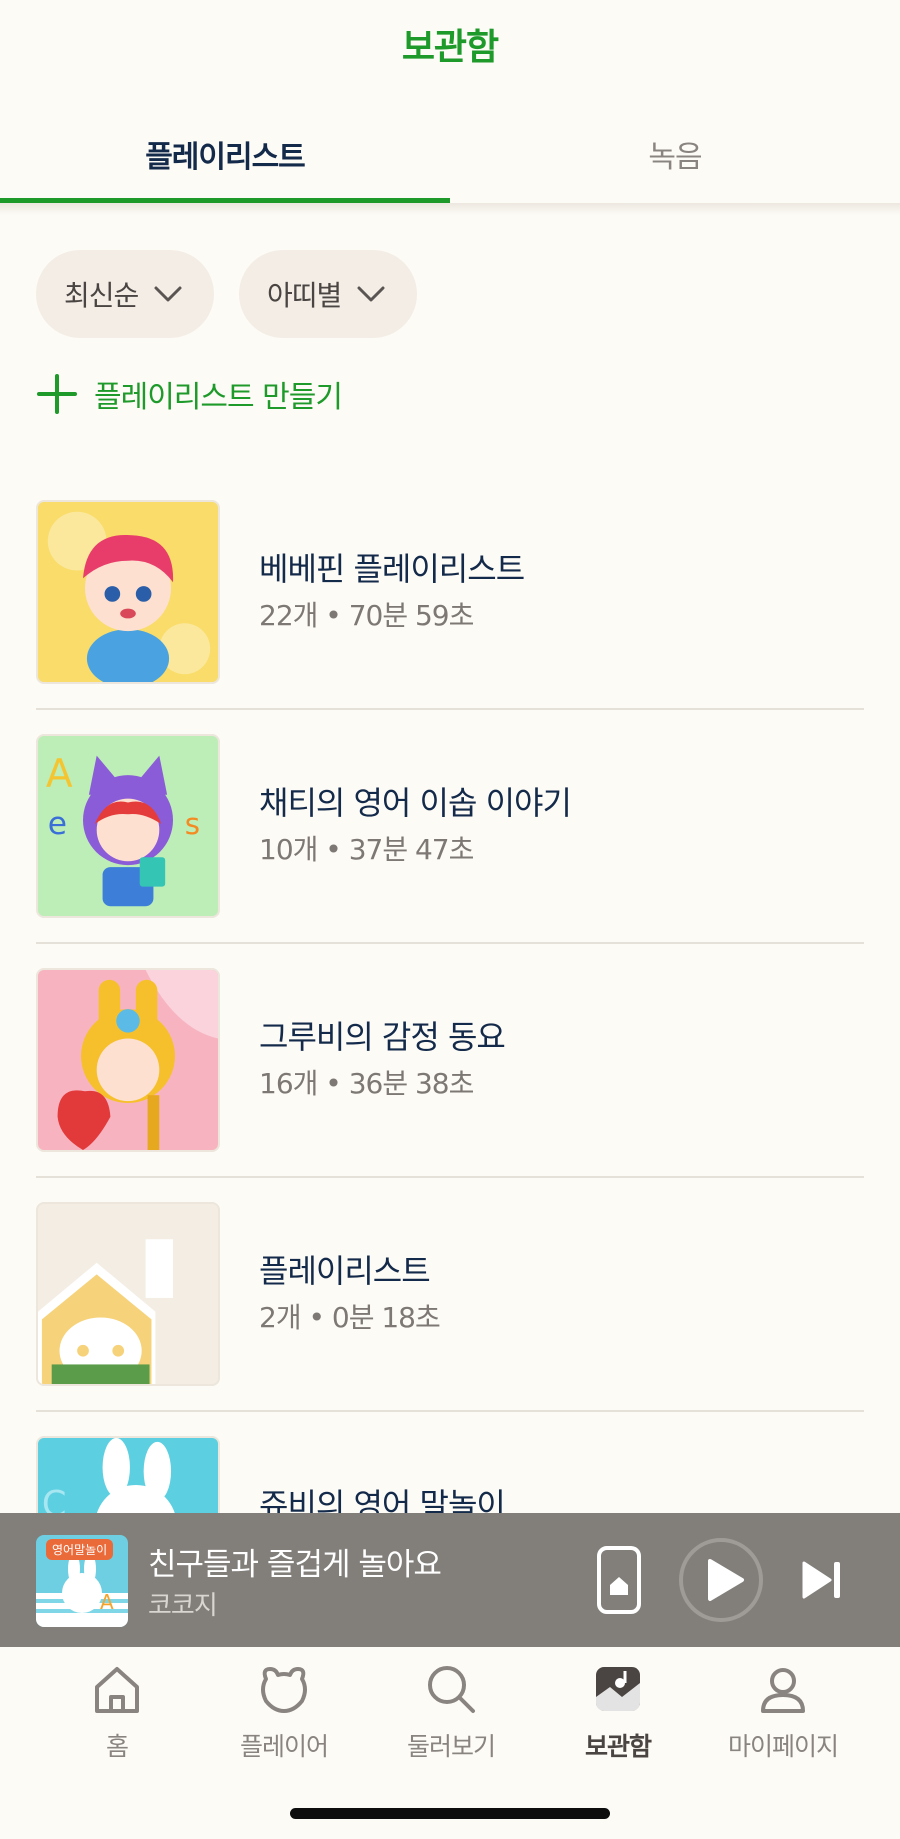 The height and width of the screenshot is (1839, 900). What do you see at coordinates (366, 849) in the screenshot?
I see `playlist-meta: 10개 • 37분 47초` at bounding box center [366, 849].